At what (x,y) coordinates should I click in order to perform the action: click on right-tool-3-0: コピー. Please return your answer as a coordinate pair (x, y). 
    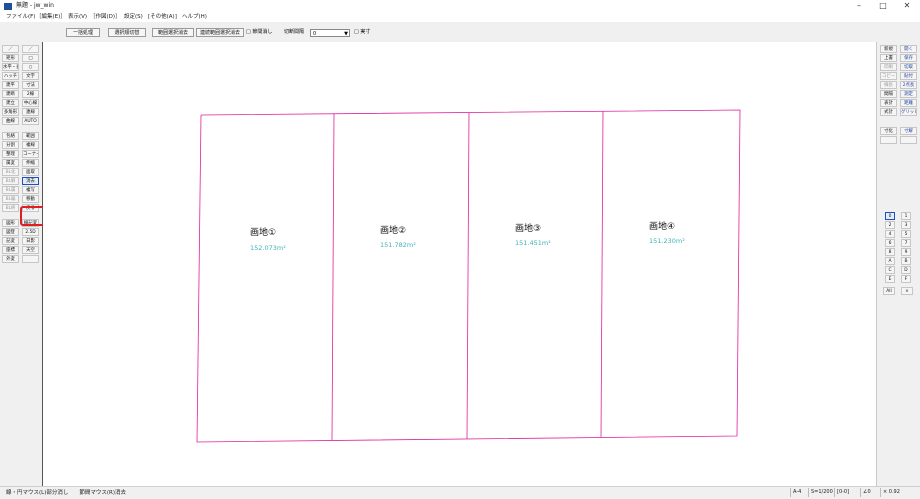
    Looking at the image, I should click on (888, 76).